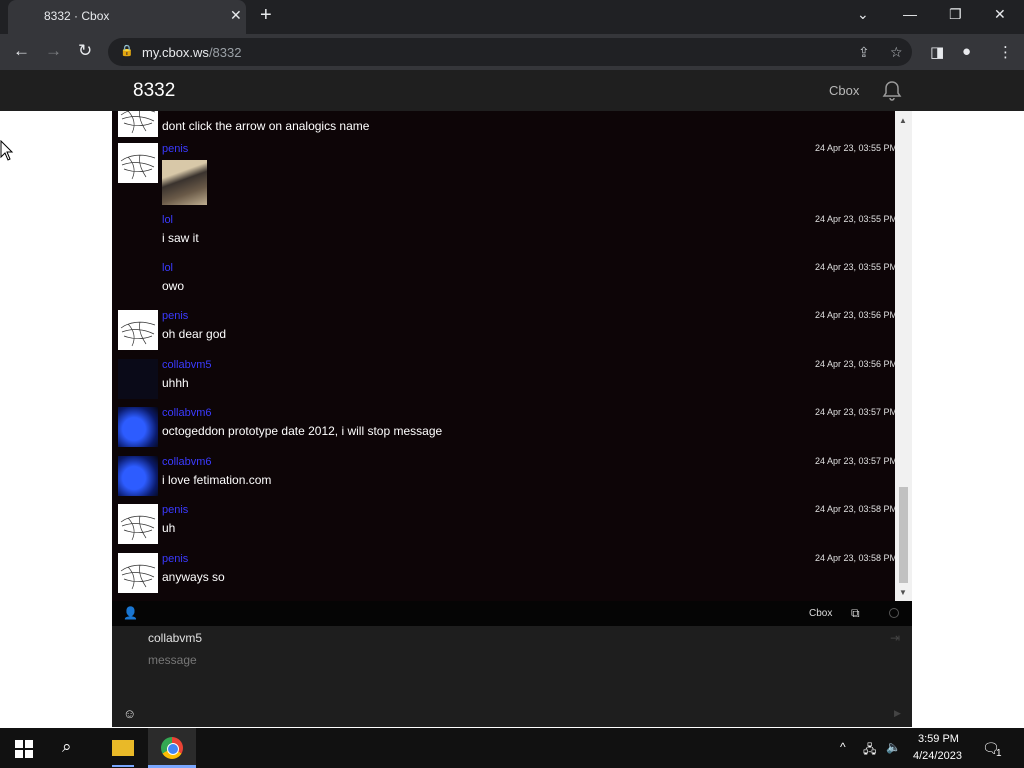 The image size is (1024, 768). I want to click on scroll-thumb, so click(903, 535).